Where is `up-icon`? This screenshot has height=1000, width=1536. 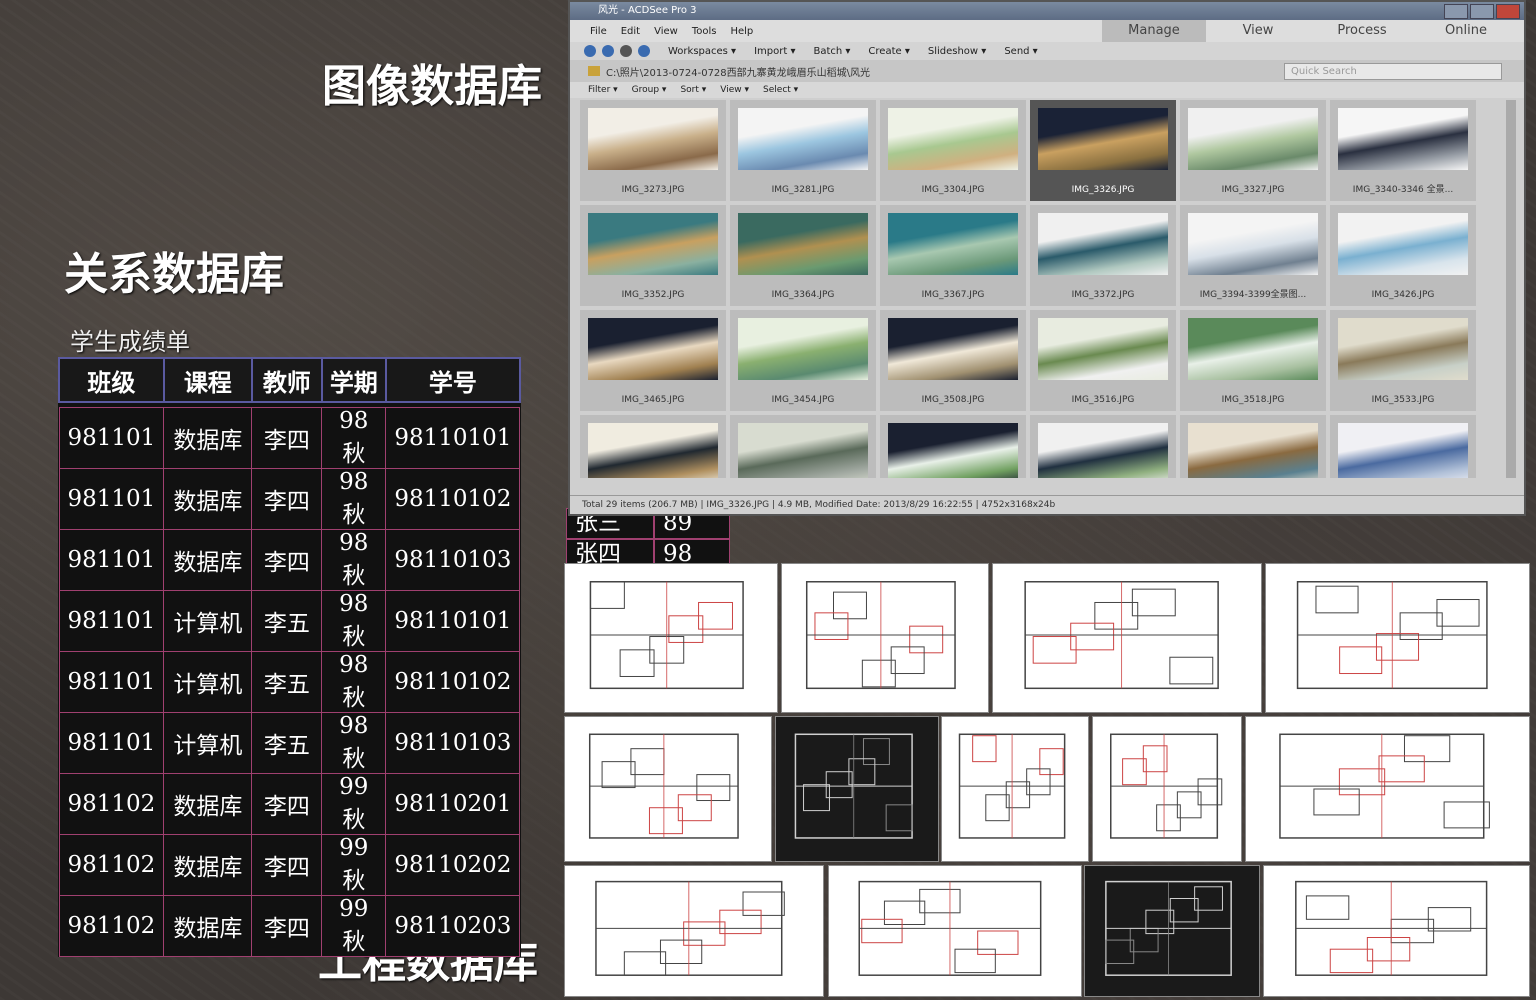
up-icon is located at coordinates (626, 51).